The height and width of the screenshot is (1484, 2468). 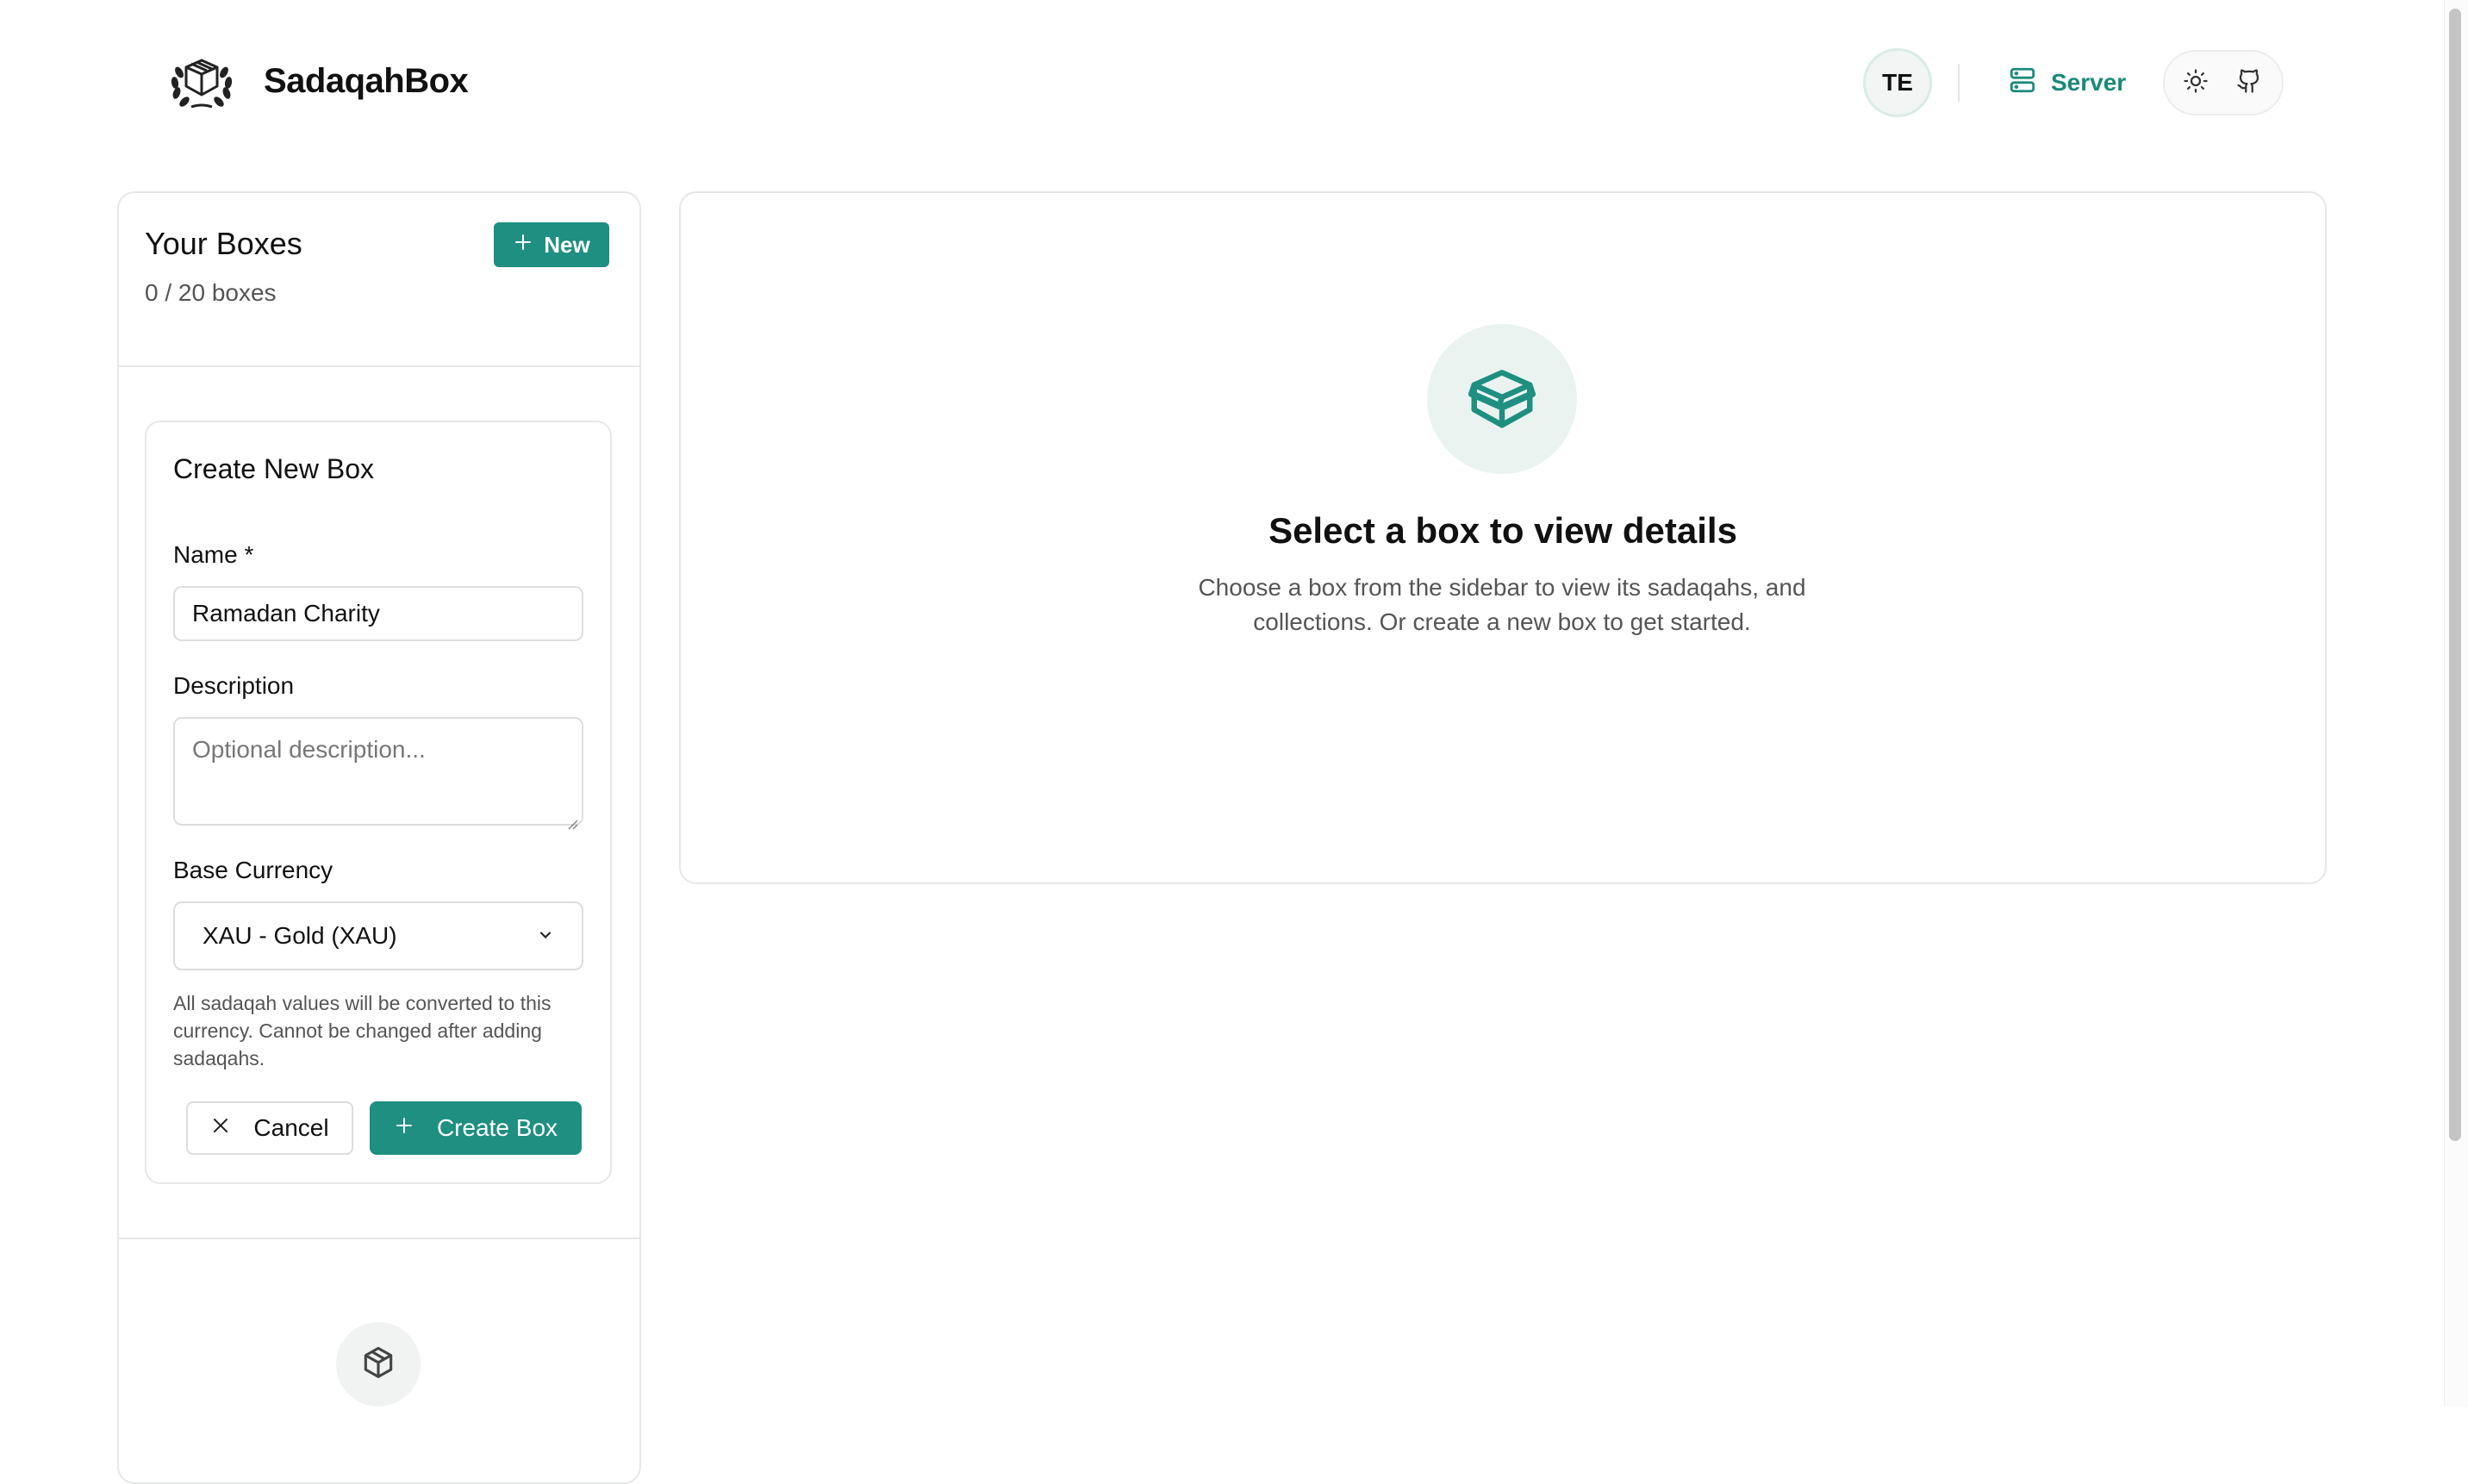 What do you see at coordinates (2455, 575) in the screenshot?
I see `scrollbar-thumb` at bounding box center [2455, 575].